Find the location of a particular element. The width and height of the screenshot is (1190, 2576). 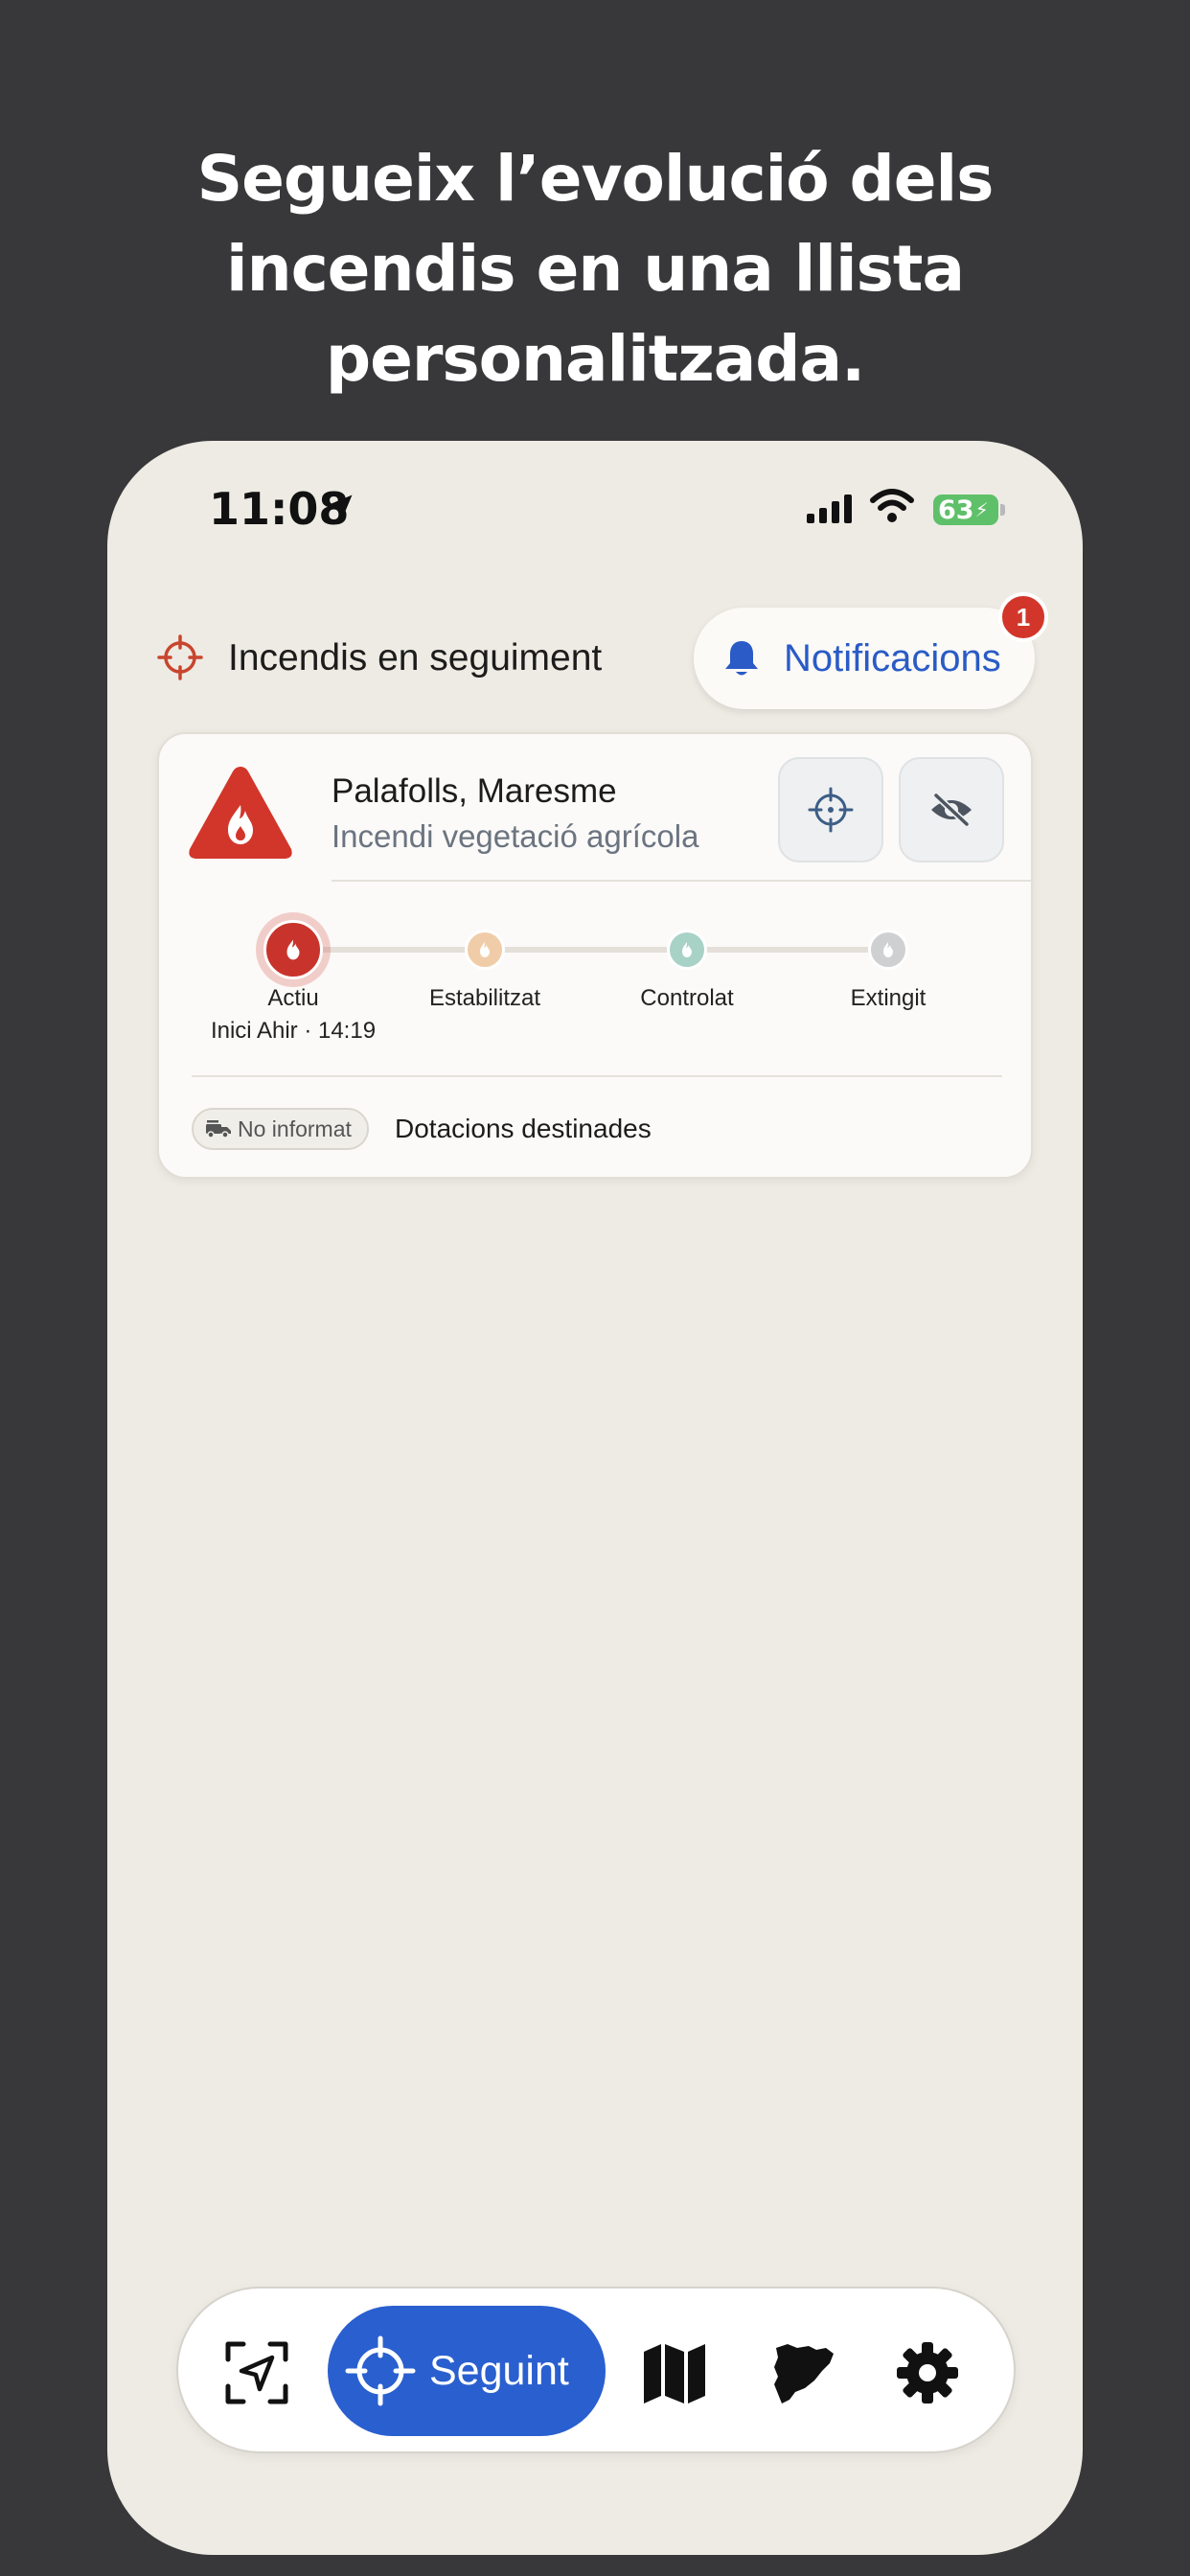

step-label-estabilitzat: Estabilitzat is located at coordinates (484, 998).